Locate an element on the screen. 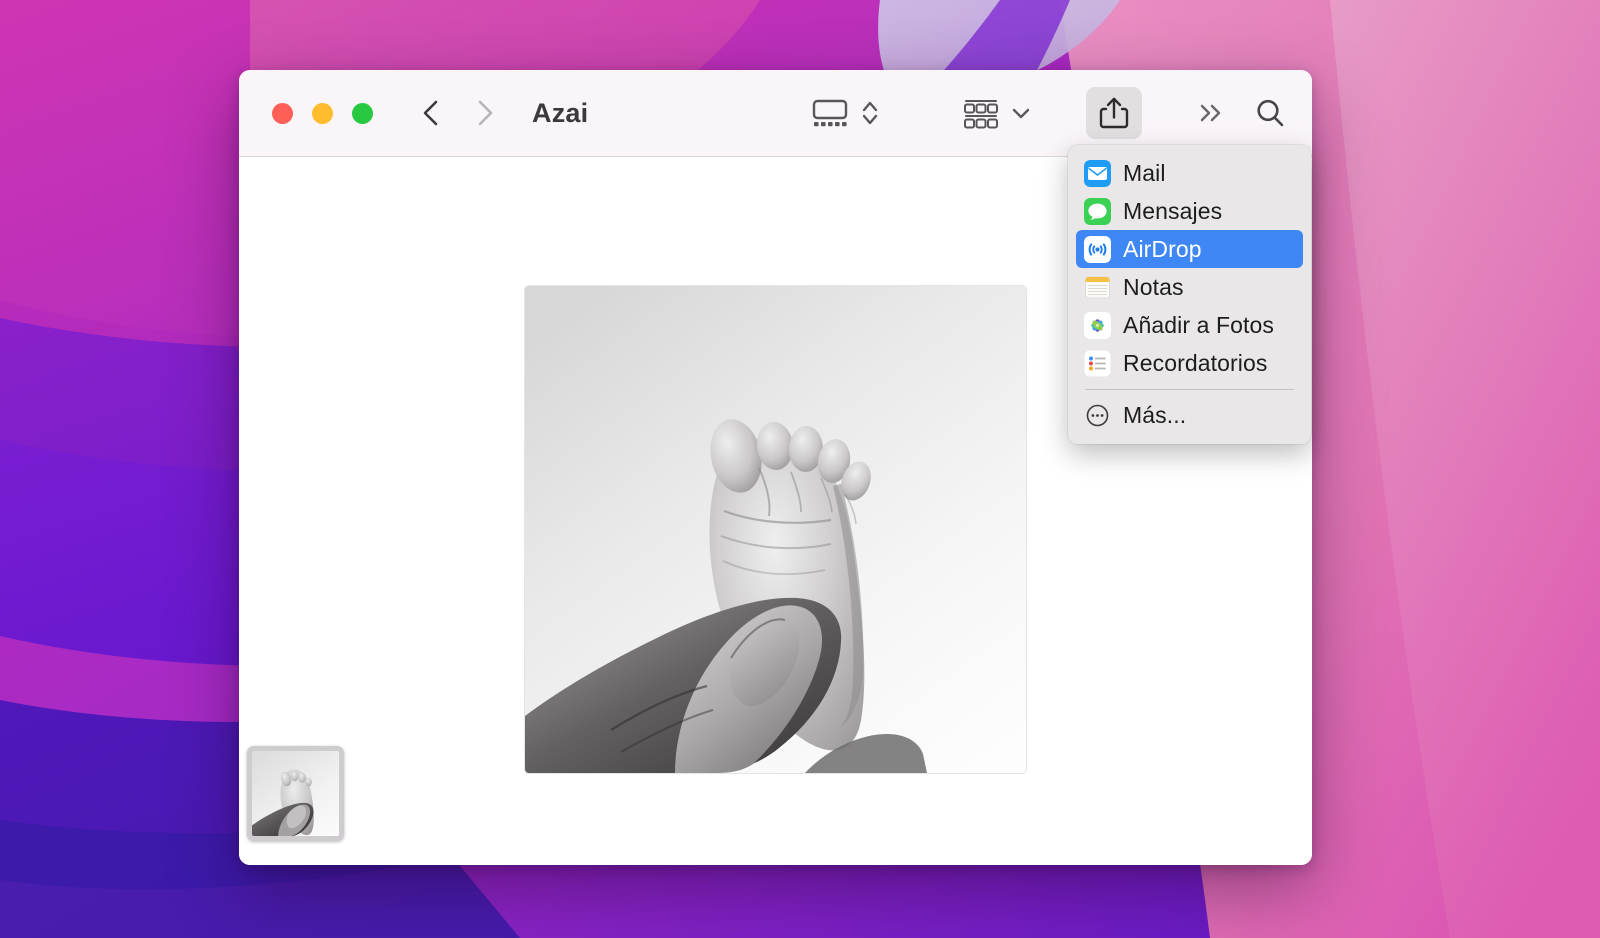  share-menu-item-notas: Notas is located at coordinates (1189, 287).